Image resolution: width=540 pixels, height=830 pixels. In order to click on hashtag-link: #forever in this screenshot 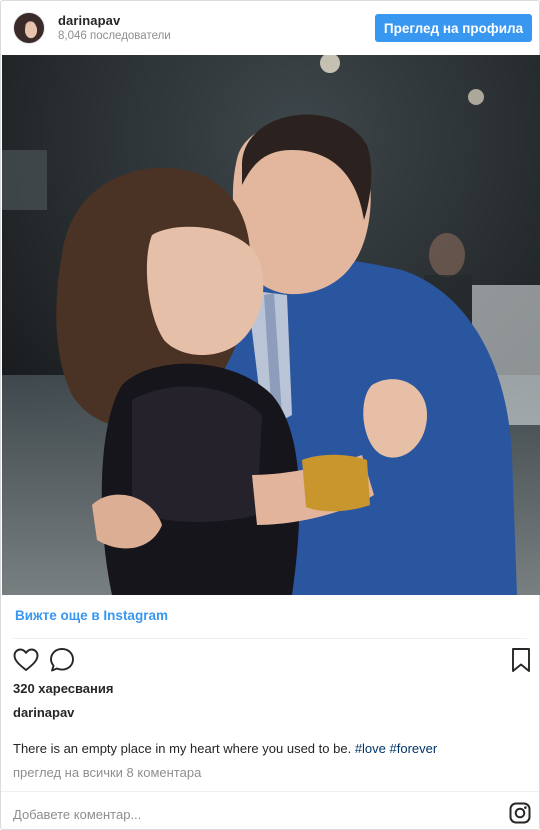, I will do `click(414, 748)`.